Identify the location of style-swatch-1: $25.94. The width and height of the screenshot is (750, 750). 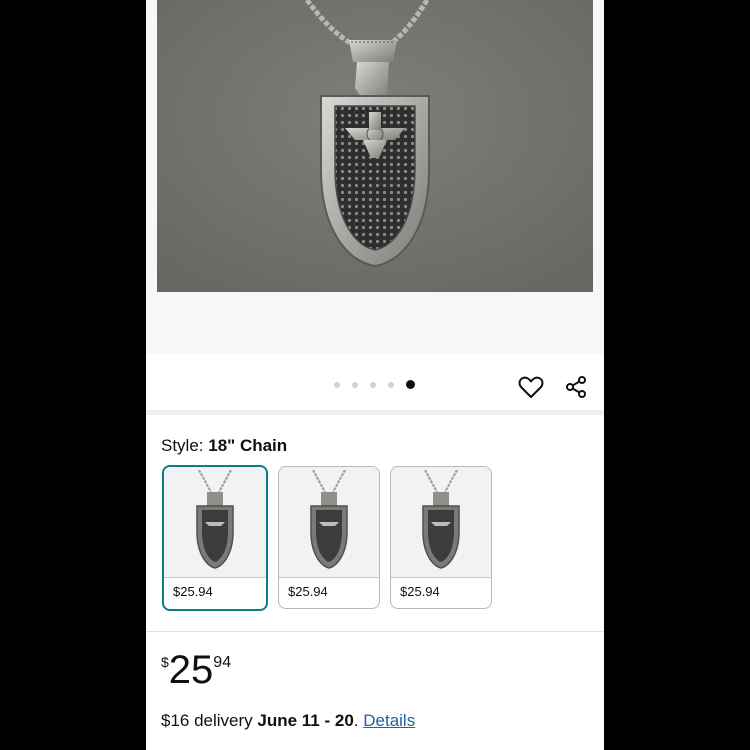
(215, 538).